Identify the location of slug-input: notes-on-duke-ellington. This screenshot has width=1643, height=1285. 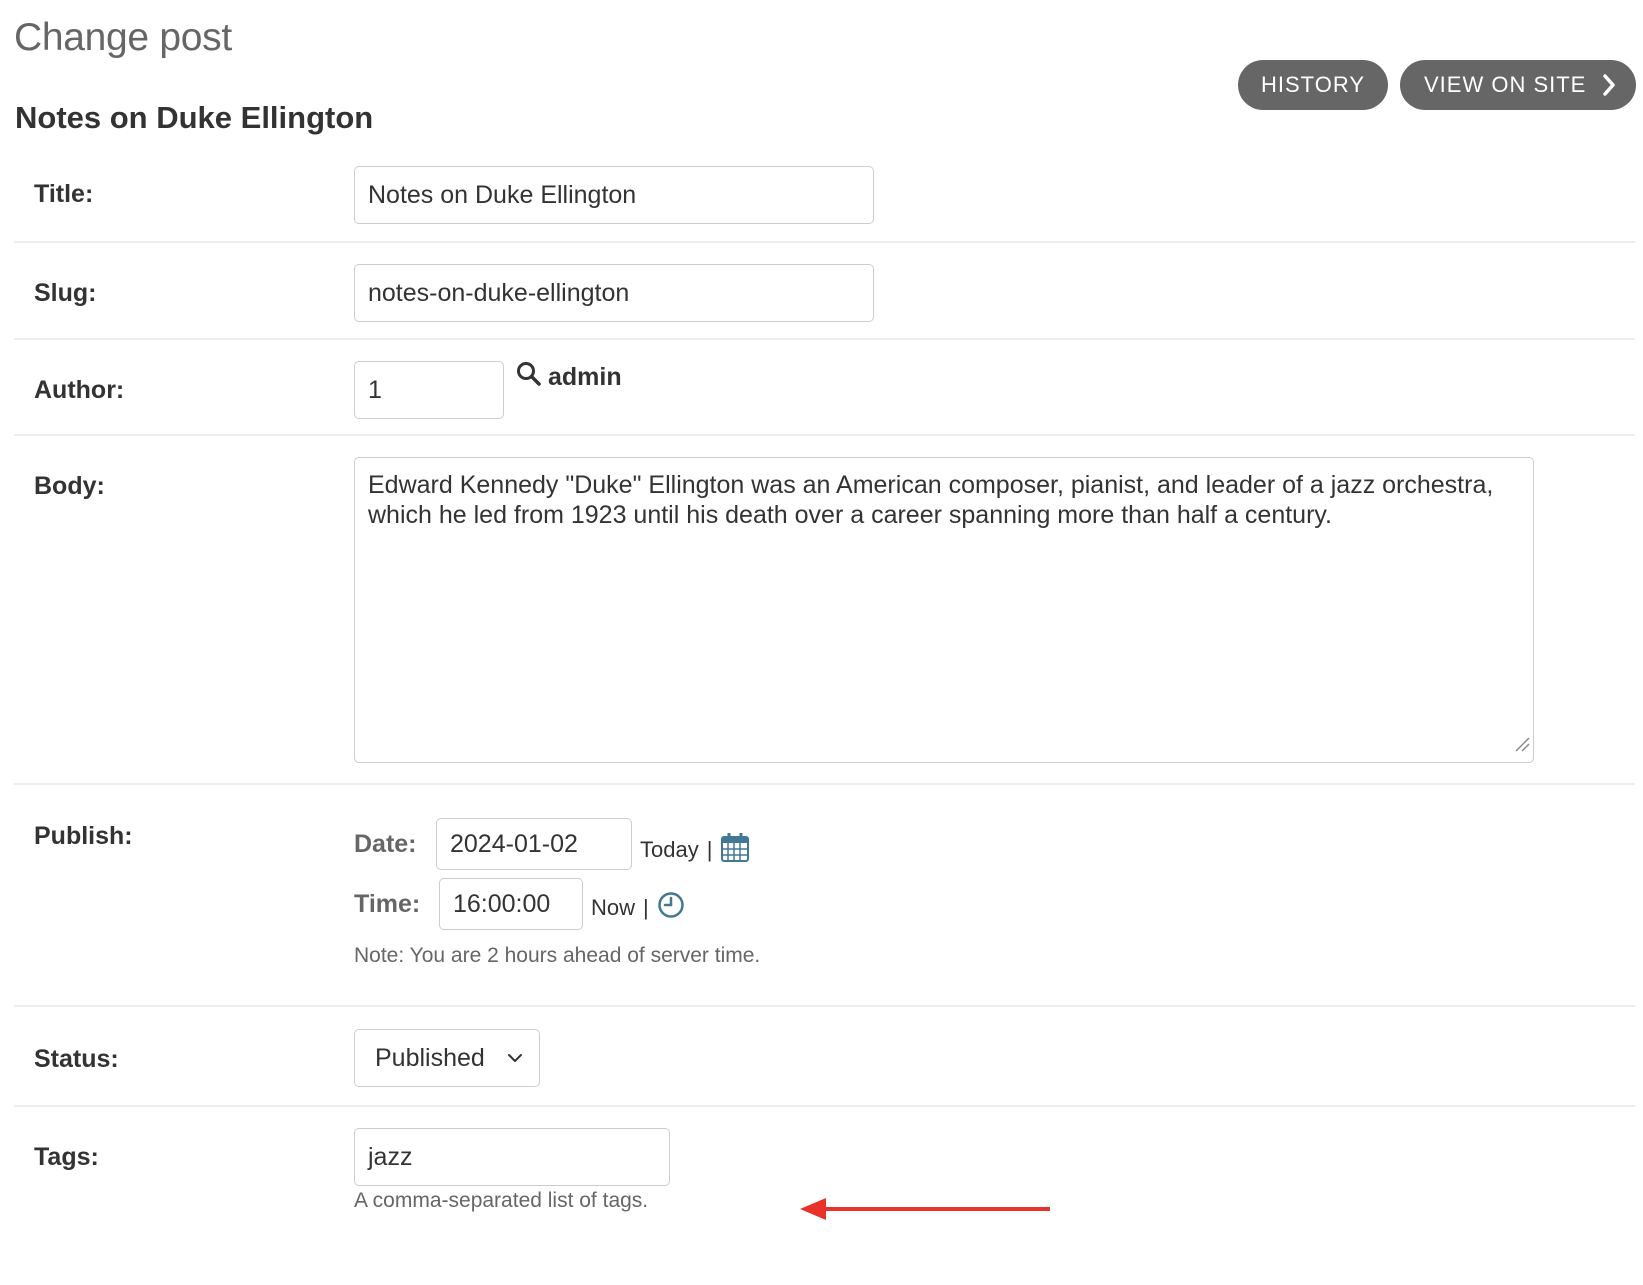
(614, 293).